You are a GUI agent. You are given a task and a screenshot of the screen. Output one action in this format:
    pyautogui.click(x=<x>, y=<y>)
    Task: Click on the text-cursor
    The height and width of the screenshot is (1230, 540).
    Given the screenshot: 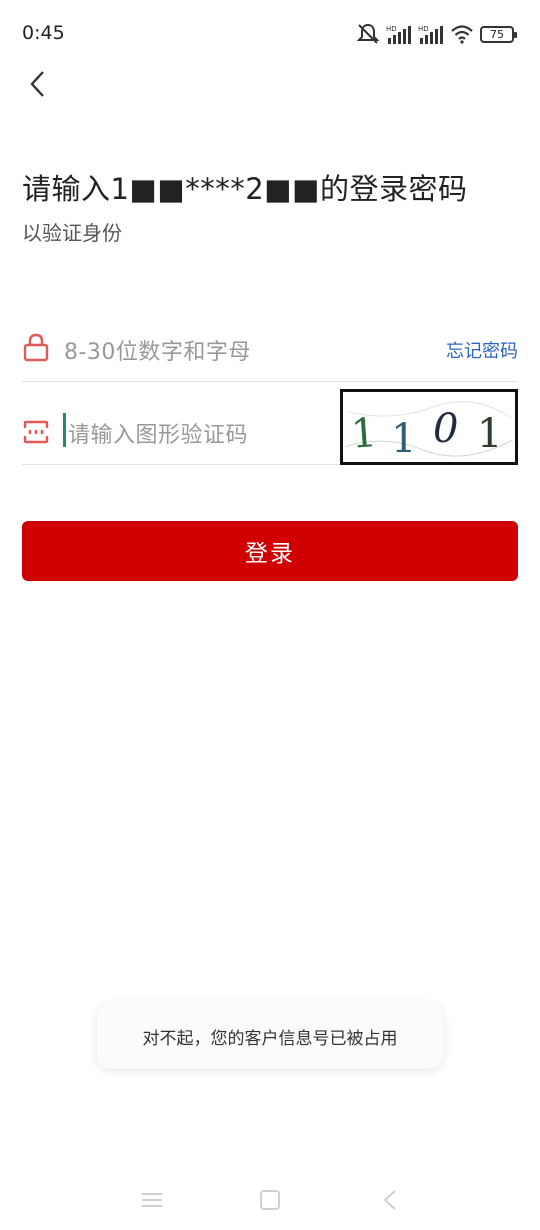 What is the action you would take?
    pyautogui.click(x=64, y=430)
    